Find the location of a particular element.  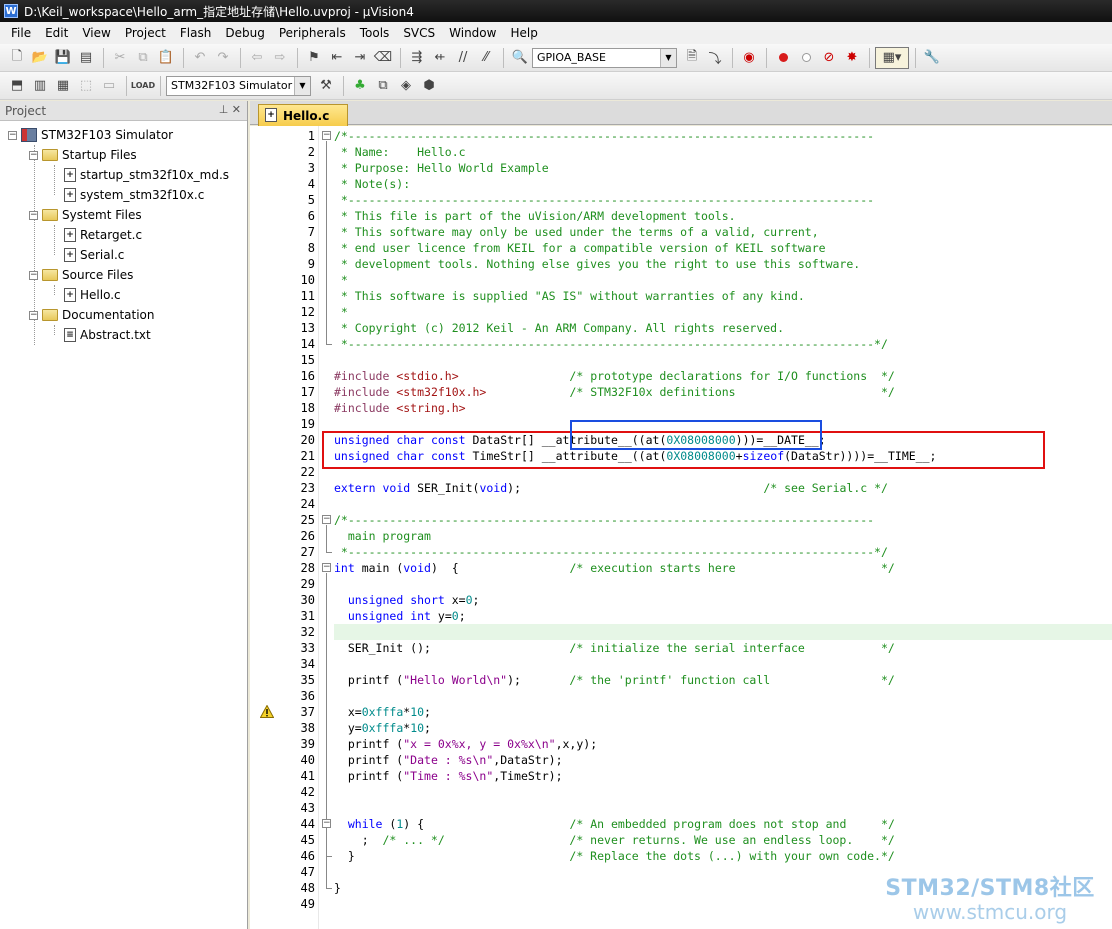

tree-group-system: − Systemt Files is located at coordinates (85, 215).